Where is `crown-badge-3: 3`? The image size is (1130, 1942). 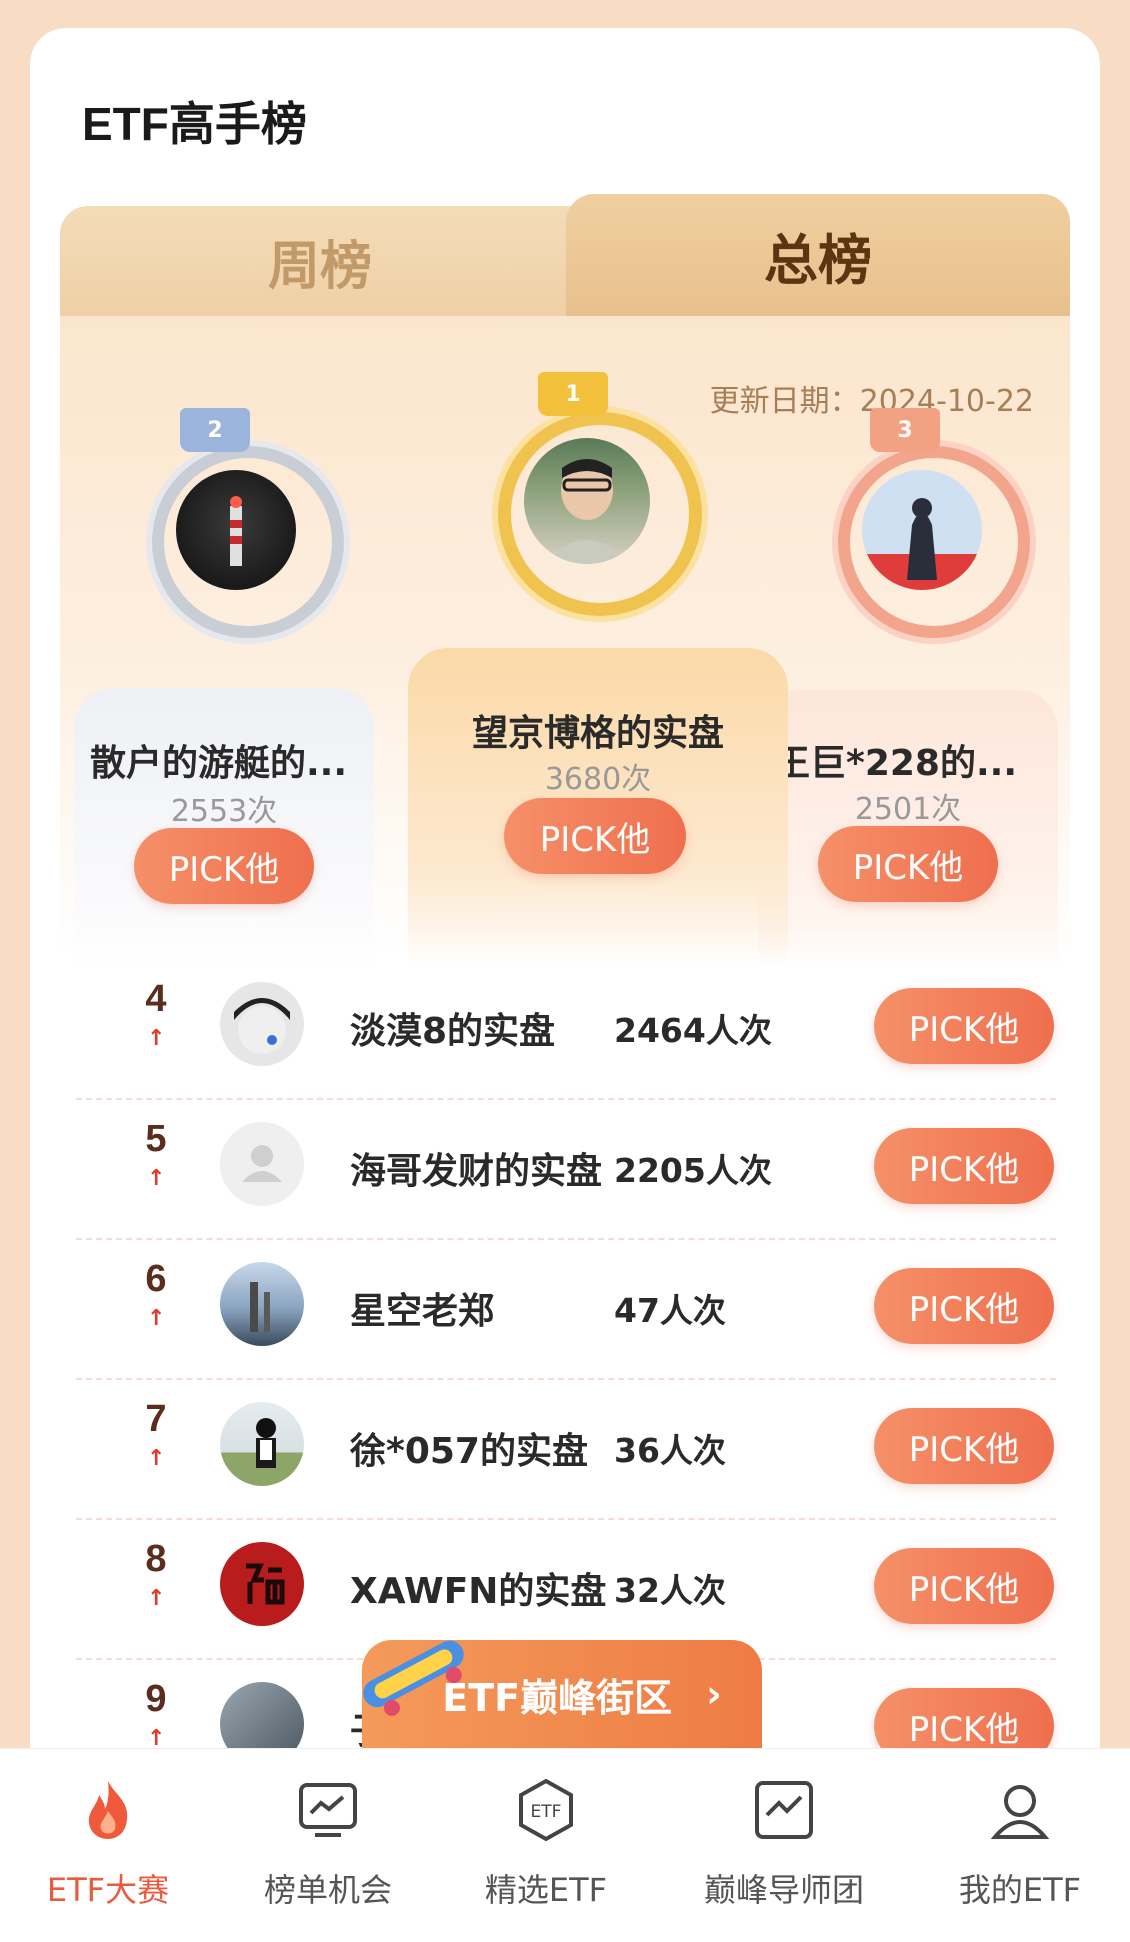
crown-badge-3: 3 is located at coordinates (905, 430).